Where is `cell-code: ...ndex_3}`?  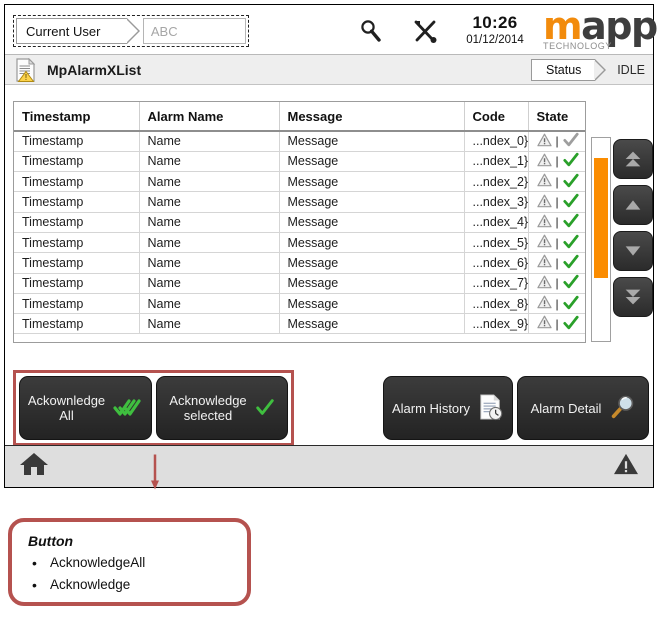
cell-code: ...ndex_3} is located at coordinates (496, 202).